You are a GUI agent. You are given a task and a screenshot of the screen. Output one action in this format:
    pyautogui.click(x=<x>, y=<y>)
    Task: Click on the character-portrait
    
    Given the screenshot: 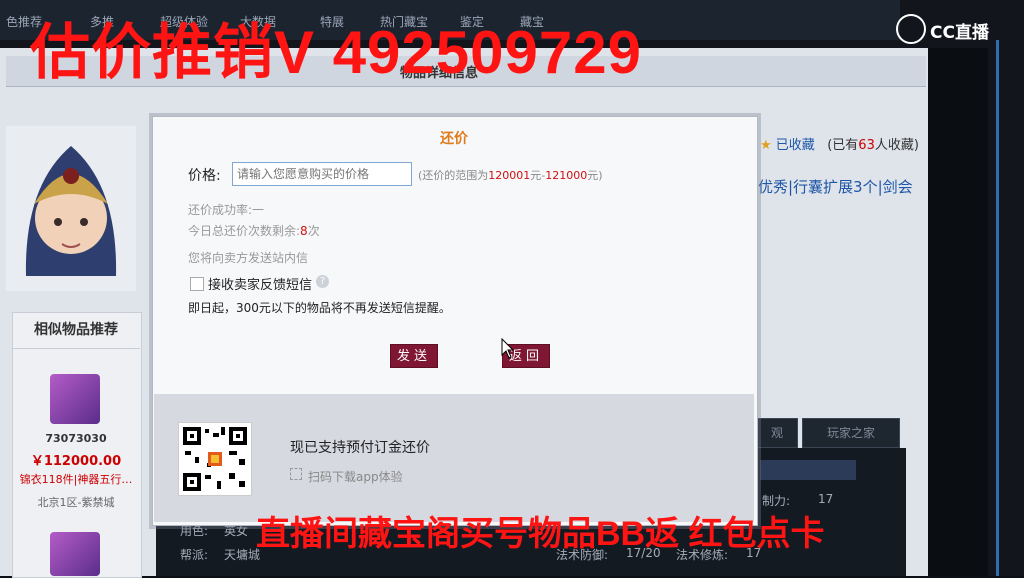 What is the action you would take?
    pyautogui.click(x=71, y=208)
    